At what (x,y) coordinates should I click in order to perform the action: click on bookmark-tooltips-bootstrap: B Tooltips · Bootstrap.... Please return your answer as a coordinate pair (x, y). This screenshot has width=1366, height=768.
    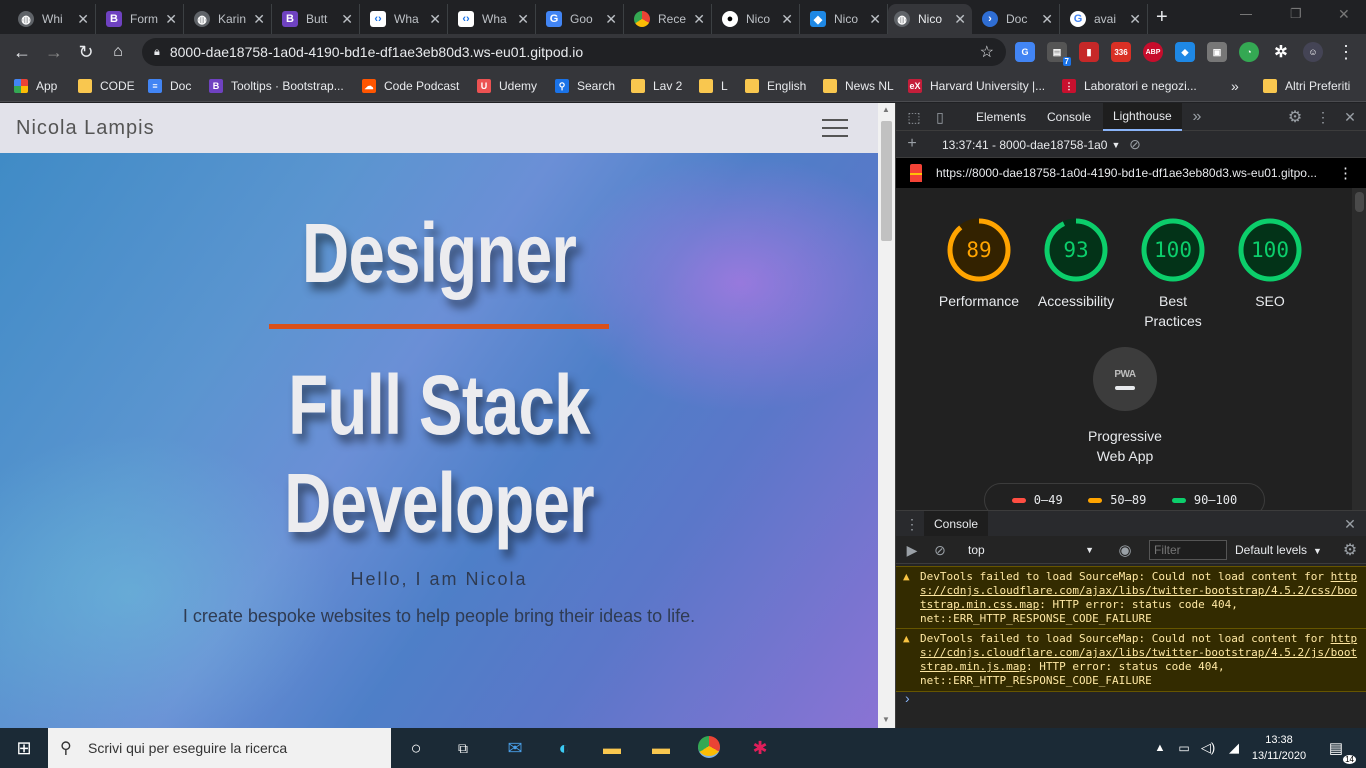
    Looking at the image, I should click on (276, 86).